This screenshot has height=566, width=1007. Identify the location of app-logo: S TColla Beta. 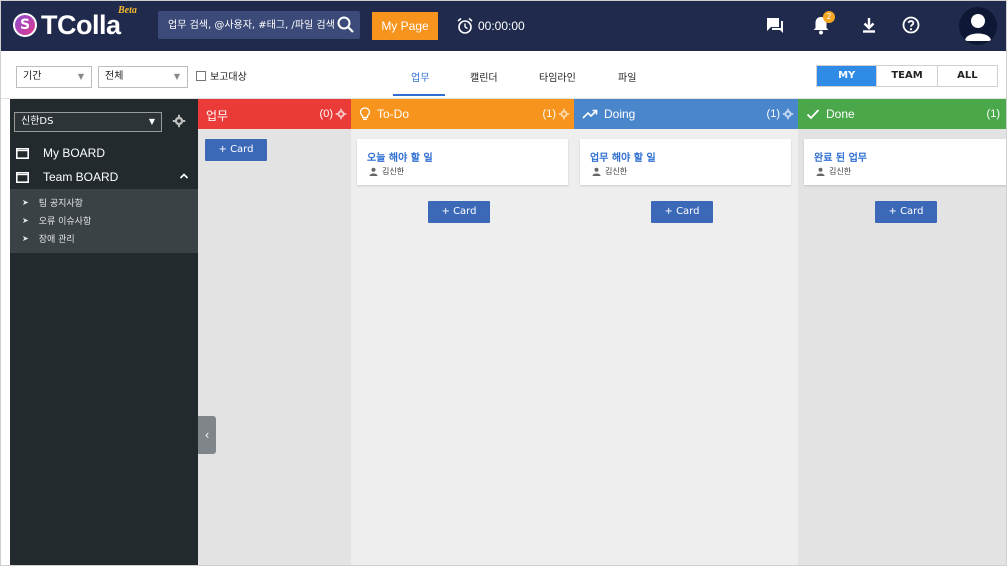
(75, 24).